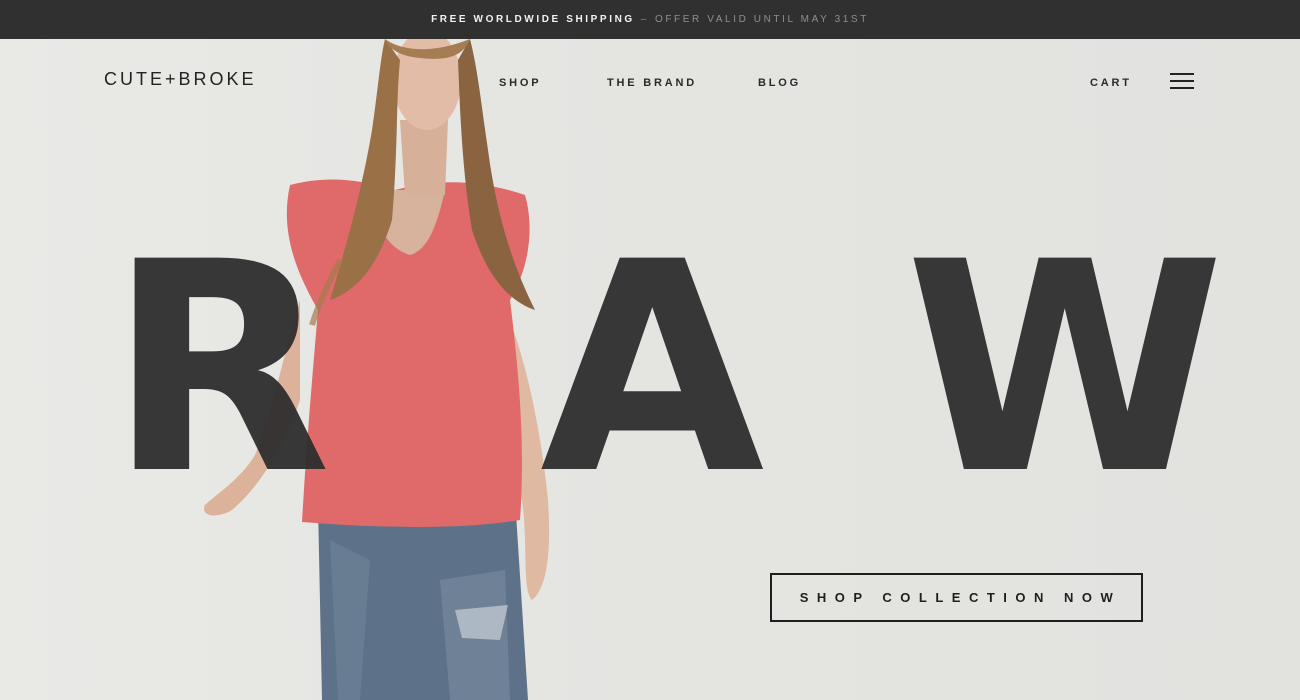  I want to click on nav-the-brand: THE BRAND, so click(652, 83).